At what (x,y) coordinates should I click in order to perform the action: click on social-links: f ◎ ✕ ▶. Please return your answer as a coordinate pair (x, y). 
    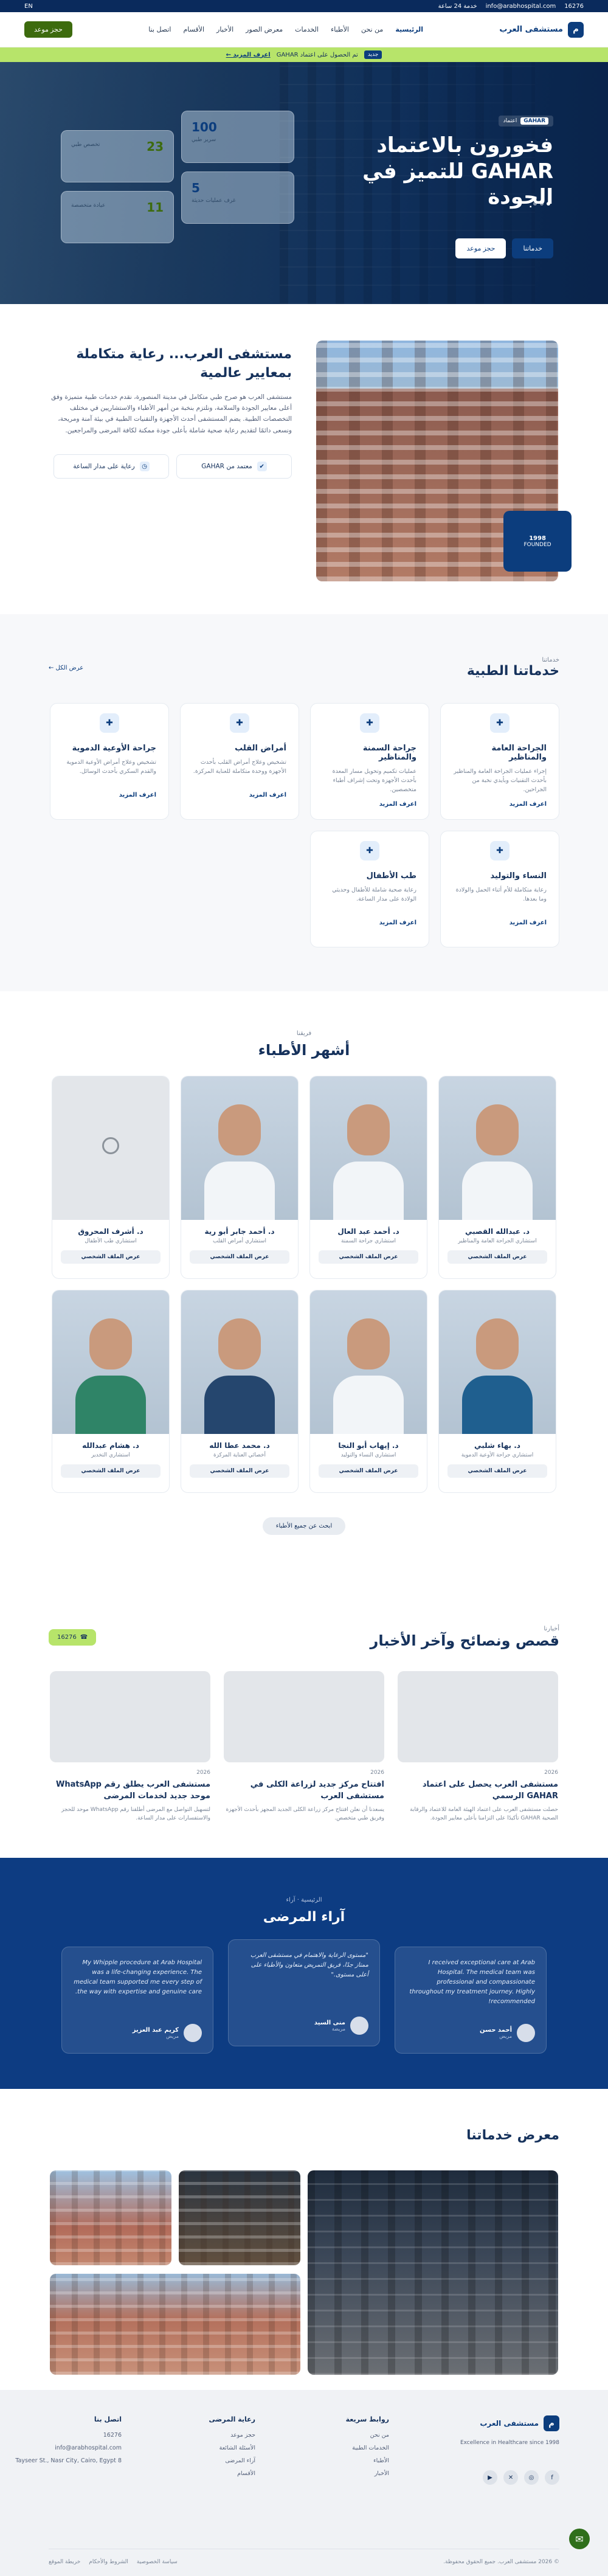
    Looking at the image, I should click on (483, 2477).